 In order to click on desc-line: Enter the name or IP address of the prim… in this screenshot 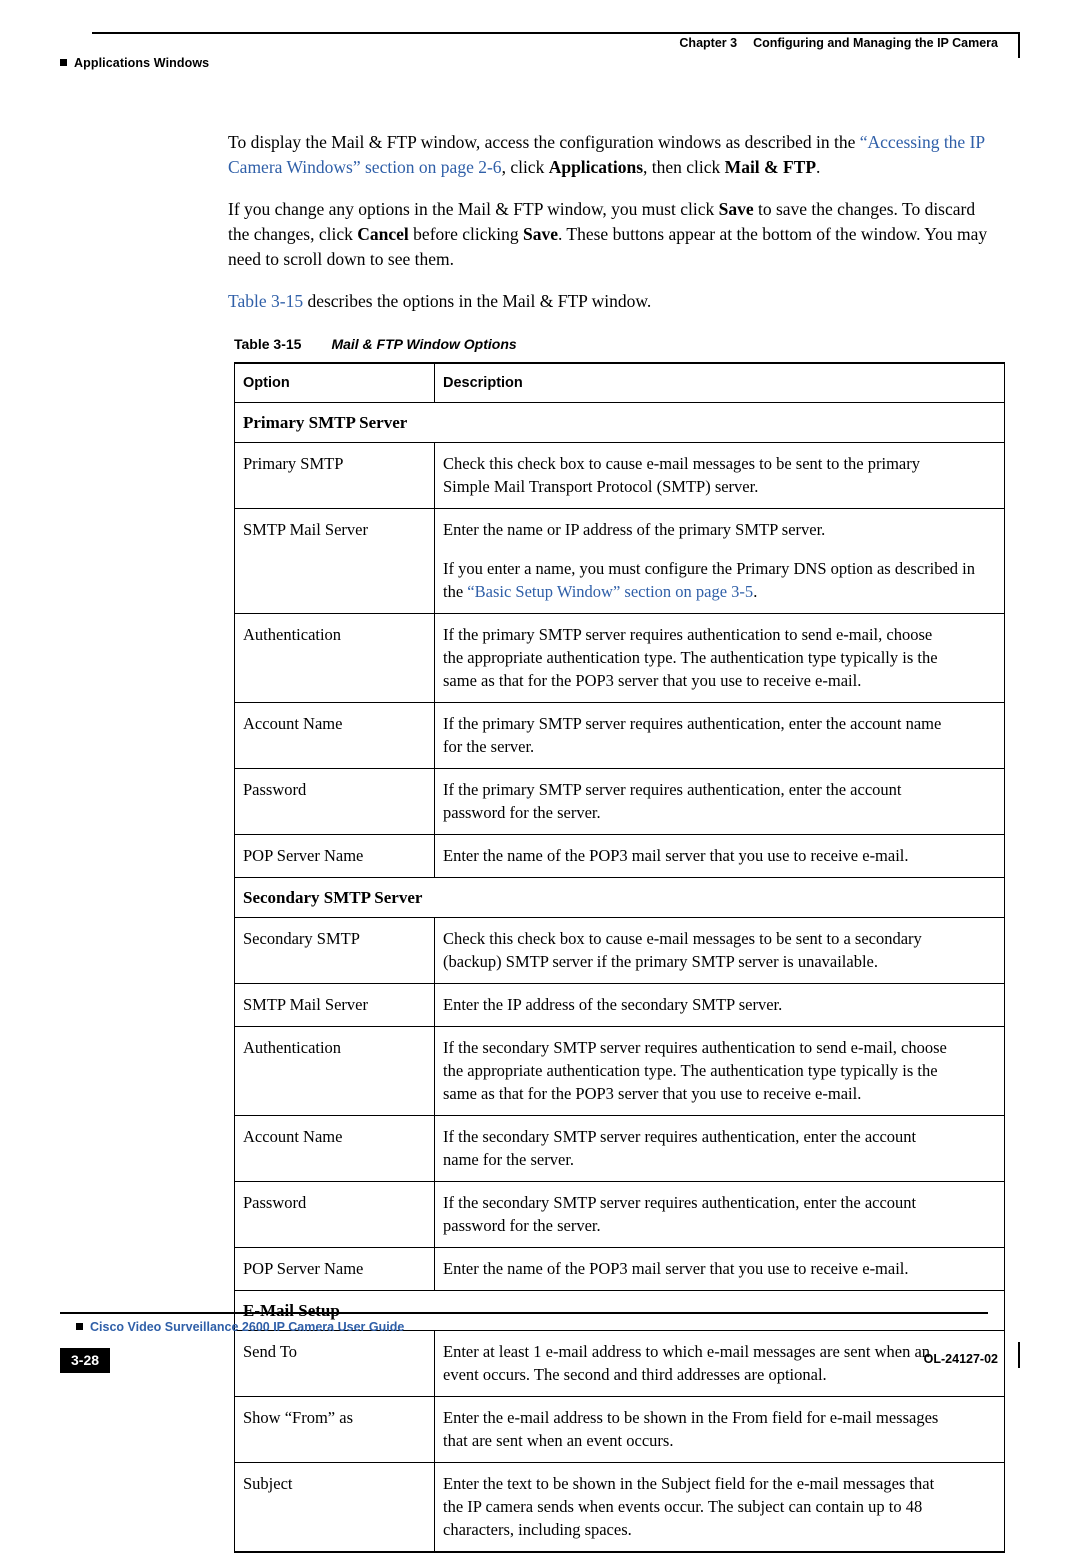, I will do `click(634, 529)`.